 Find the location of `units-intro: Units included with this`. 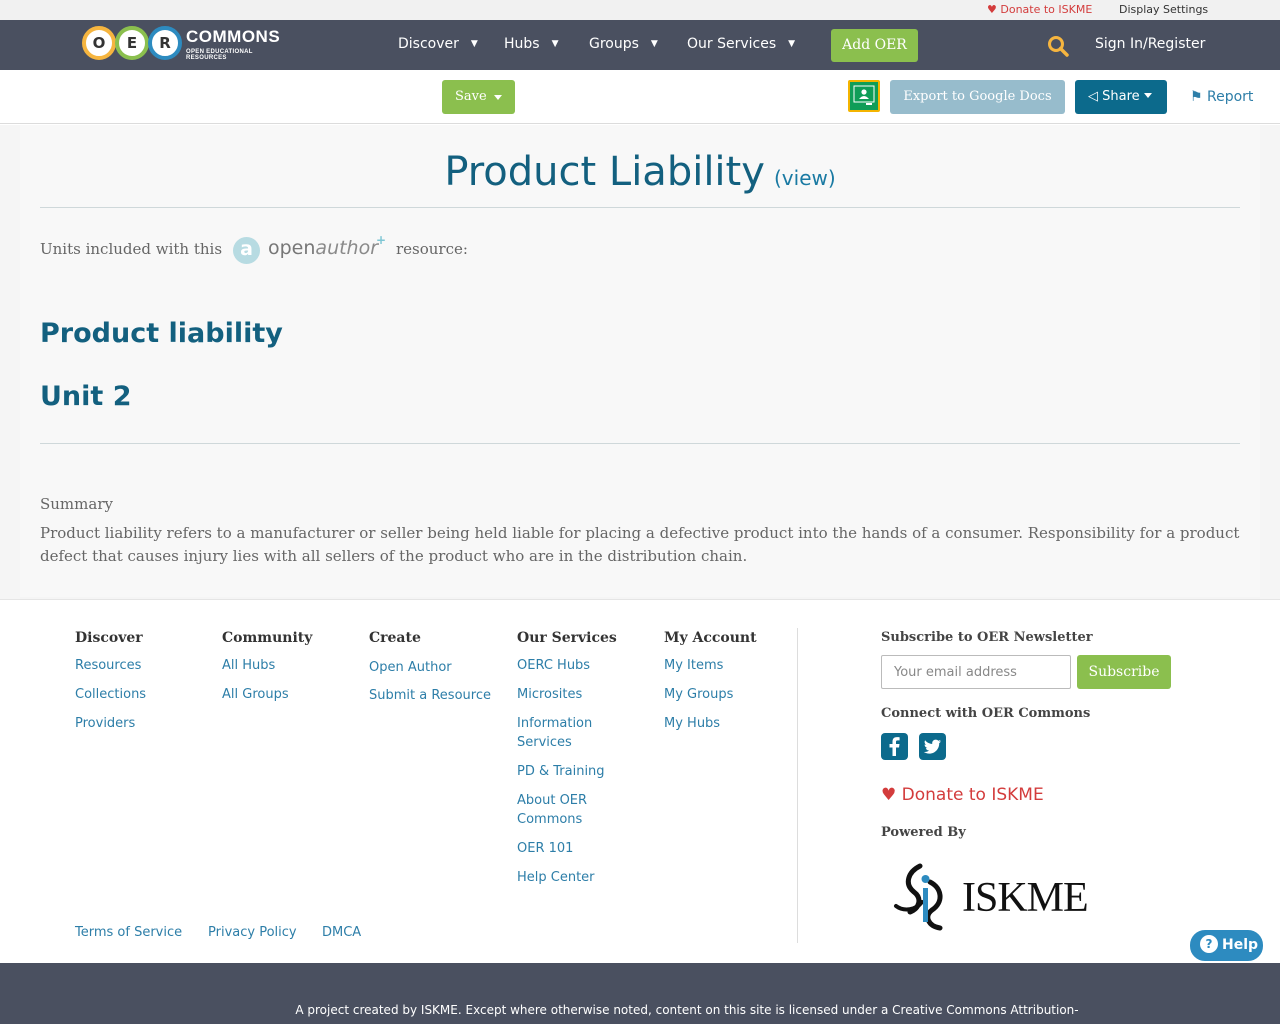

units-intro: Units included with this is located at coordinates (131, 249).